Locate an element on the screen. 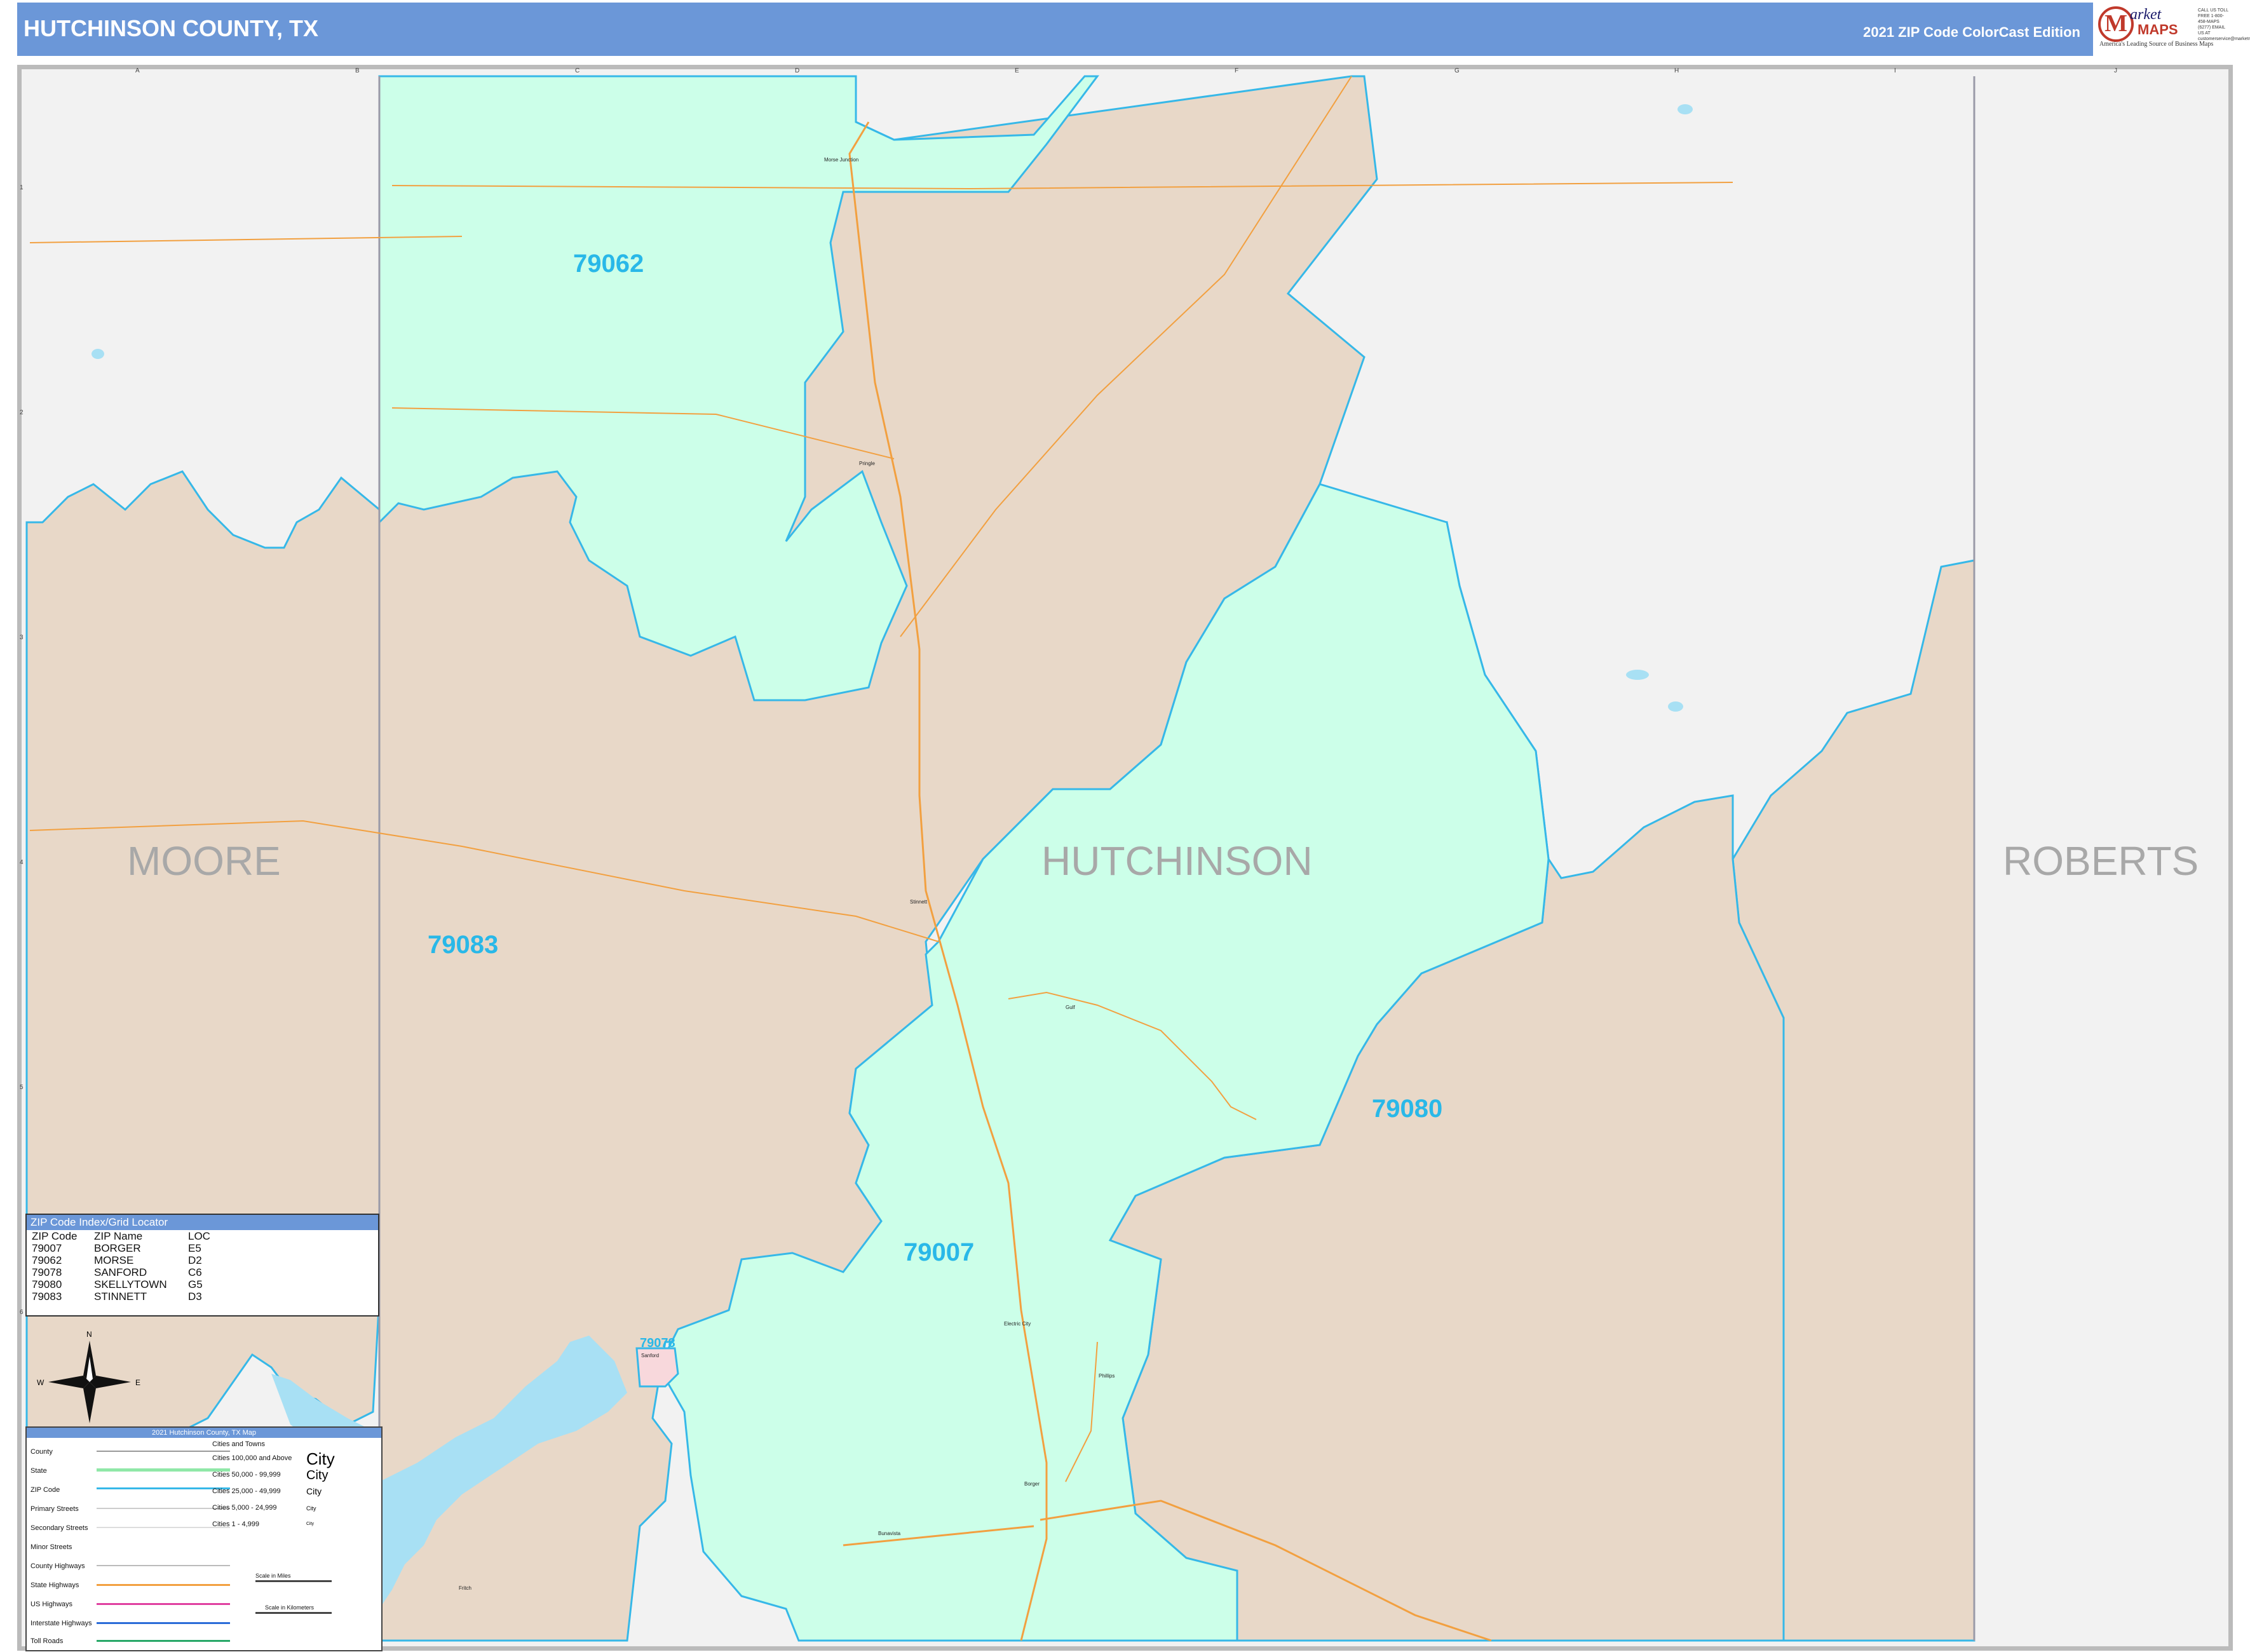  grid-letter-e: E is located at coordinates (1017, 70).